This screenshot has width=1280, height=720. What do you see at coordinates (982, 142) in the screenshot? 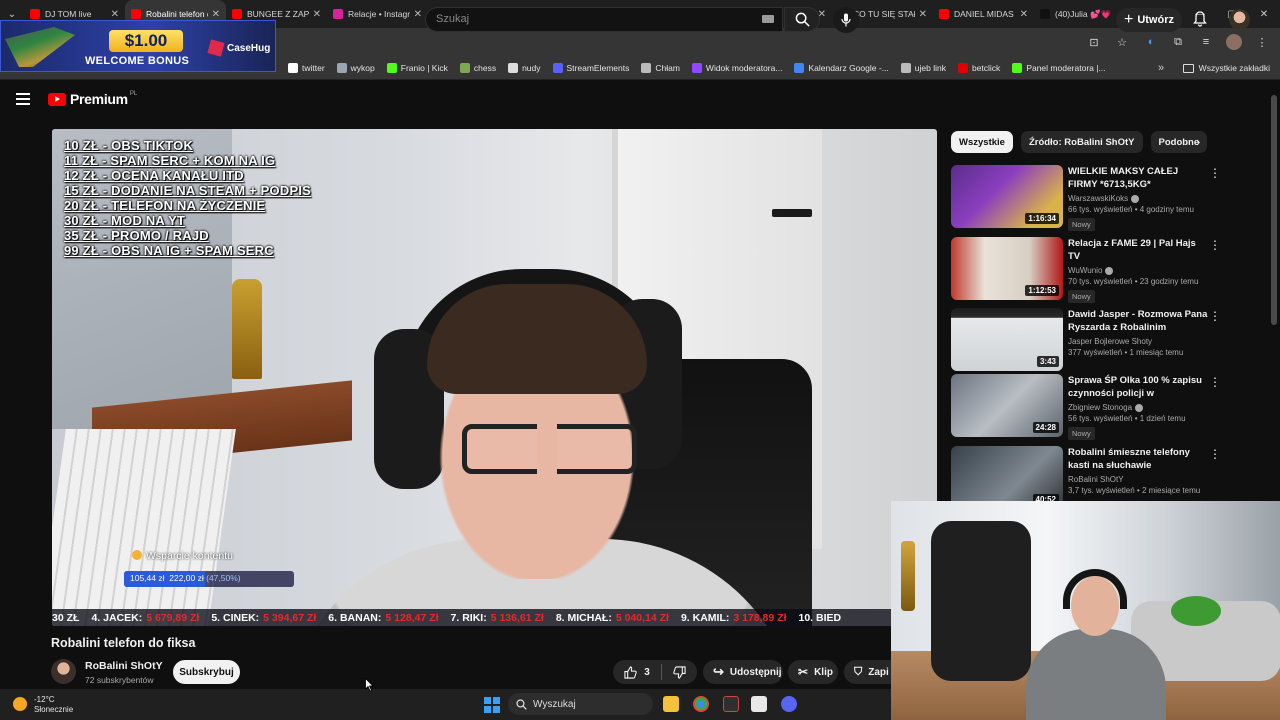
I see `filter-chip: Wszystkie` at bounding box center [982, 142].